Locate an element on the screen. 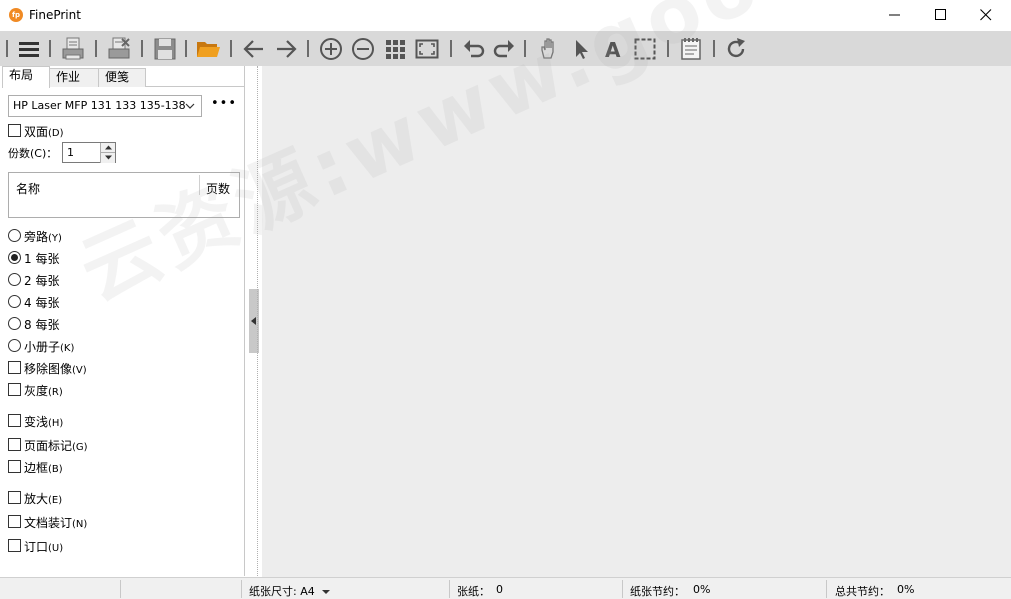 The height and width of the screenshot is (599, 1011). copies-stepper: 1 is located at coordinates (89, 152).